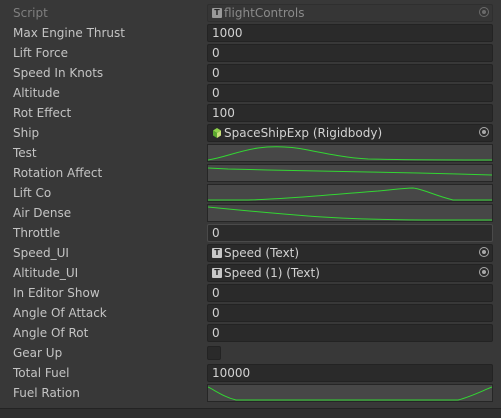  What do you see at coordinates (350, 13) in the screenshot?
I see `script-field: flightControls` at bounding box center [350, 13].